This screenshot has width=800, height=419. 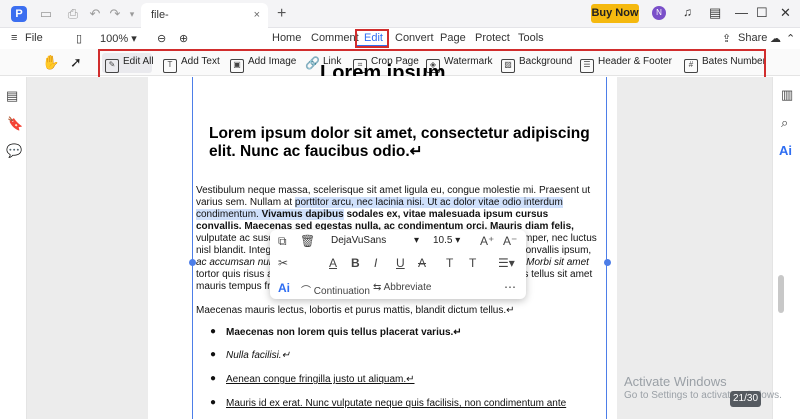 What do you see at coordinates (472, 263) in the screenshot?
I see `subscript-icon: T` at bounding box center [472, 263].